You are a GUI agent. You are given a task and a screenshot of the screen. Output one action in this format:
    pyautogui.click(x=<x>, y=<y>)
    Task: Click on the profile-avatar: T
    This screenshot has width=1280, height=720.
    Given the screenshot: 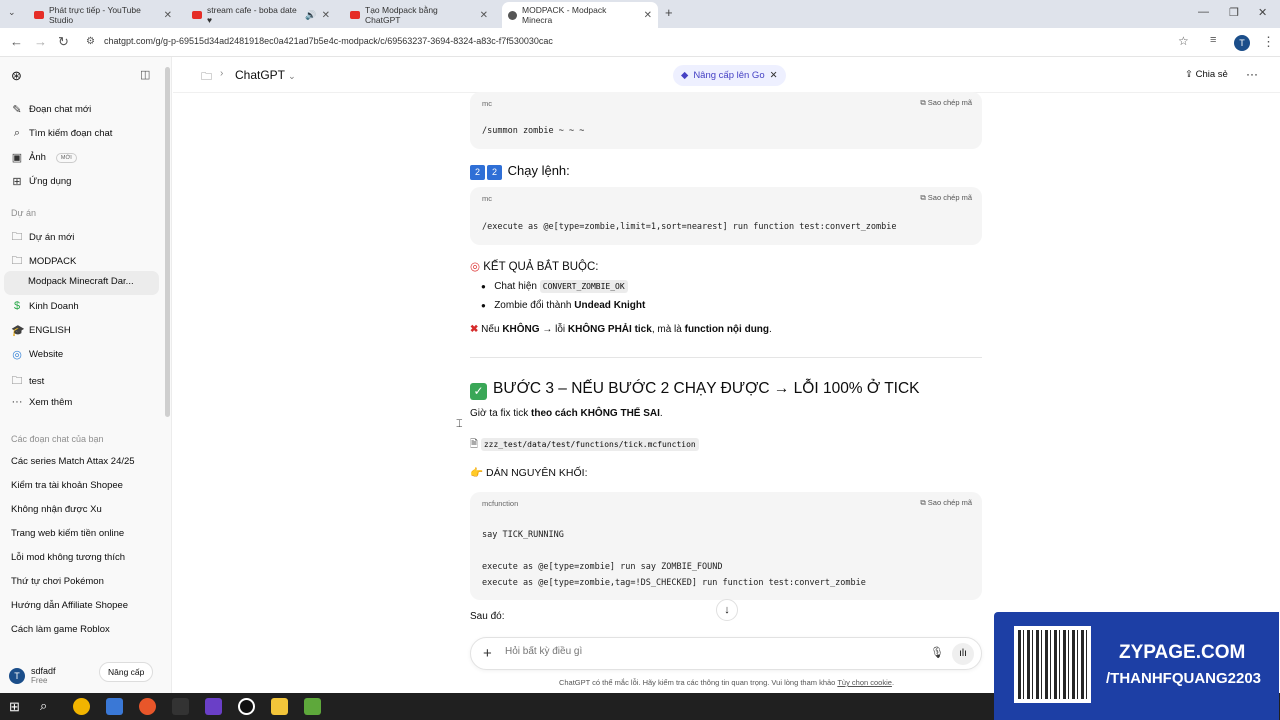 What is the action you would take?
    pyautogui.click(x=1242, y=43)
    